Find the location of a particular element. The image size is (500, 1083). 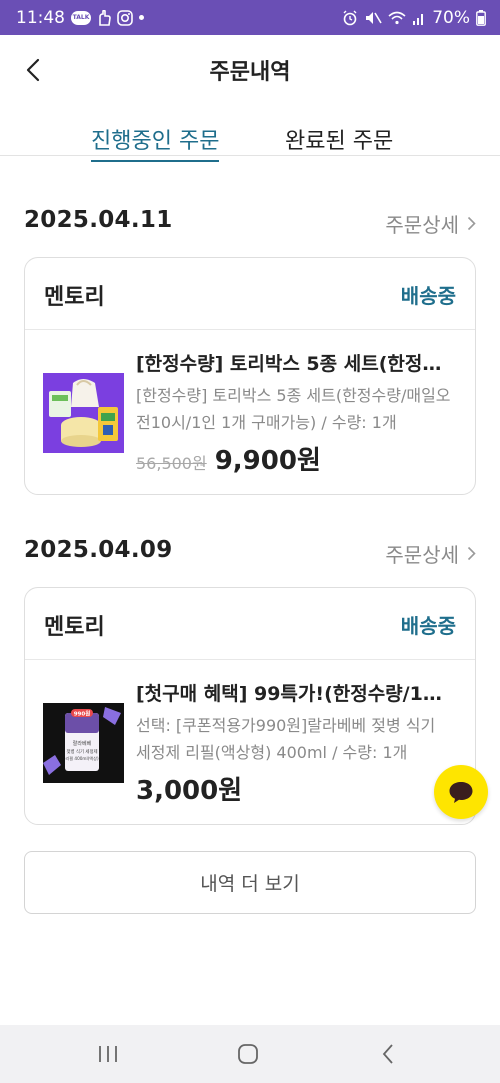

recent-apps-icon is located at coordinates (108, 1054).